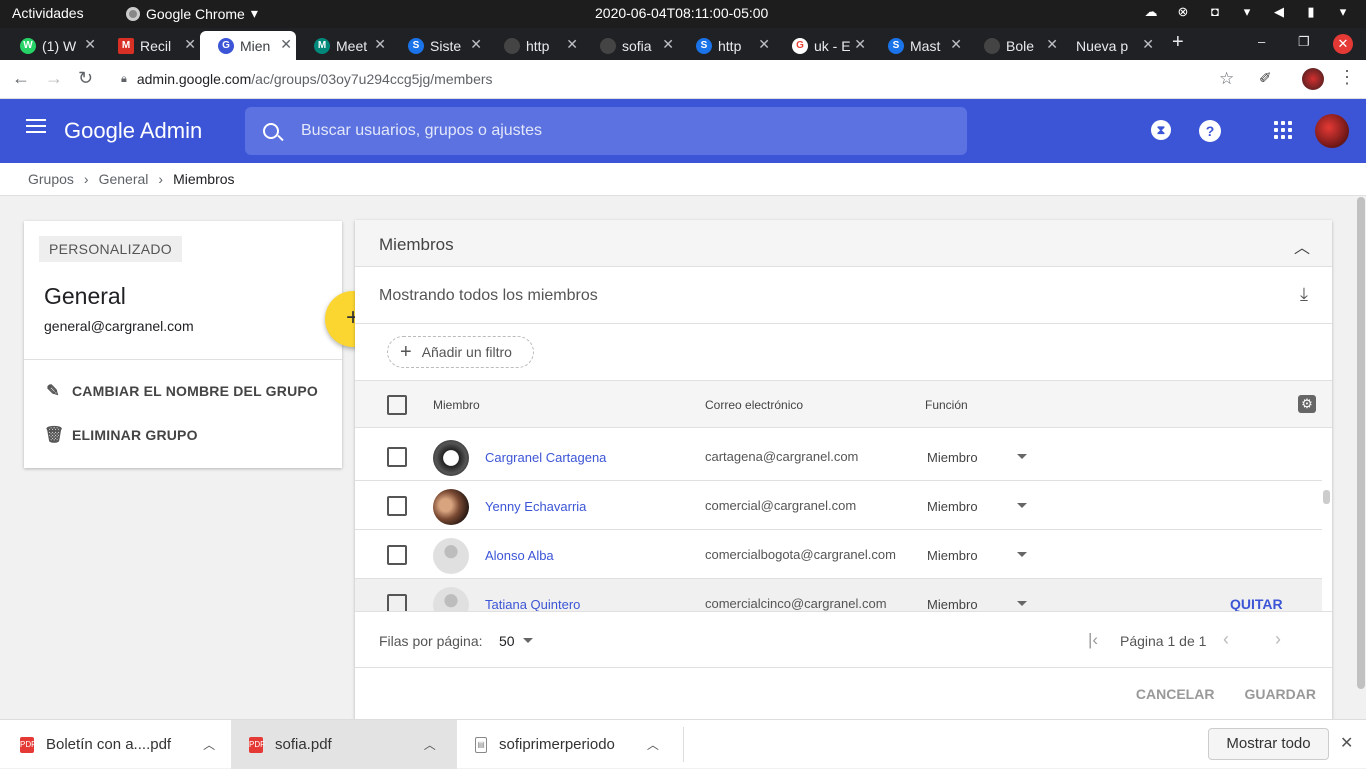 This screenshot has height=769, width=1366. I want to click on page-scrollbar, so click(1361, 458).